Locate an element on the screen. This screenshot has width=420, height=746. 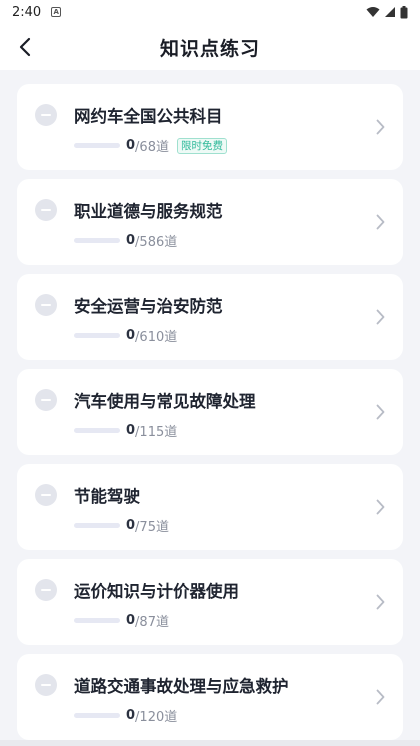
total-count: /586道 is located at coordinates (156, 242).